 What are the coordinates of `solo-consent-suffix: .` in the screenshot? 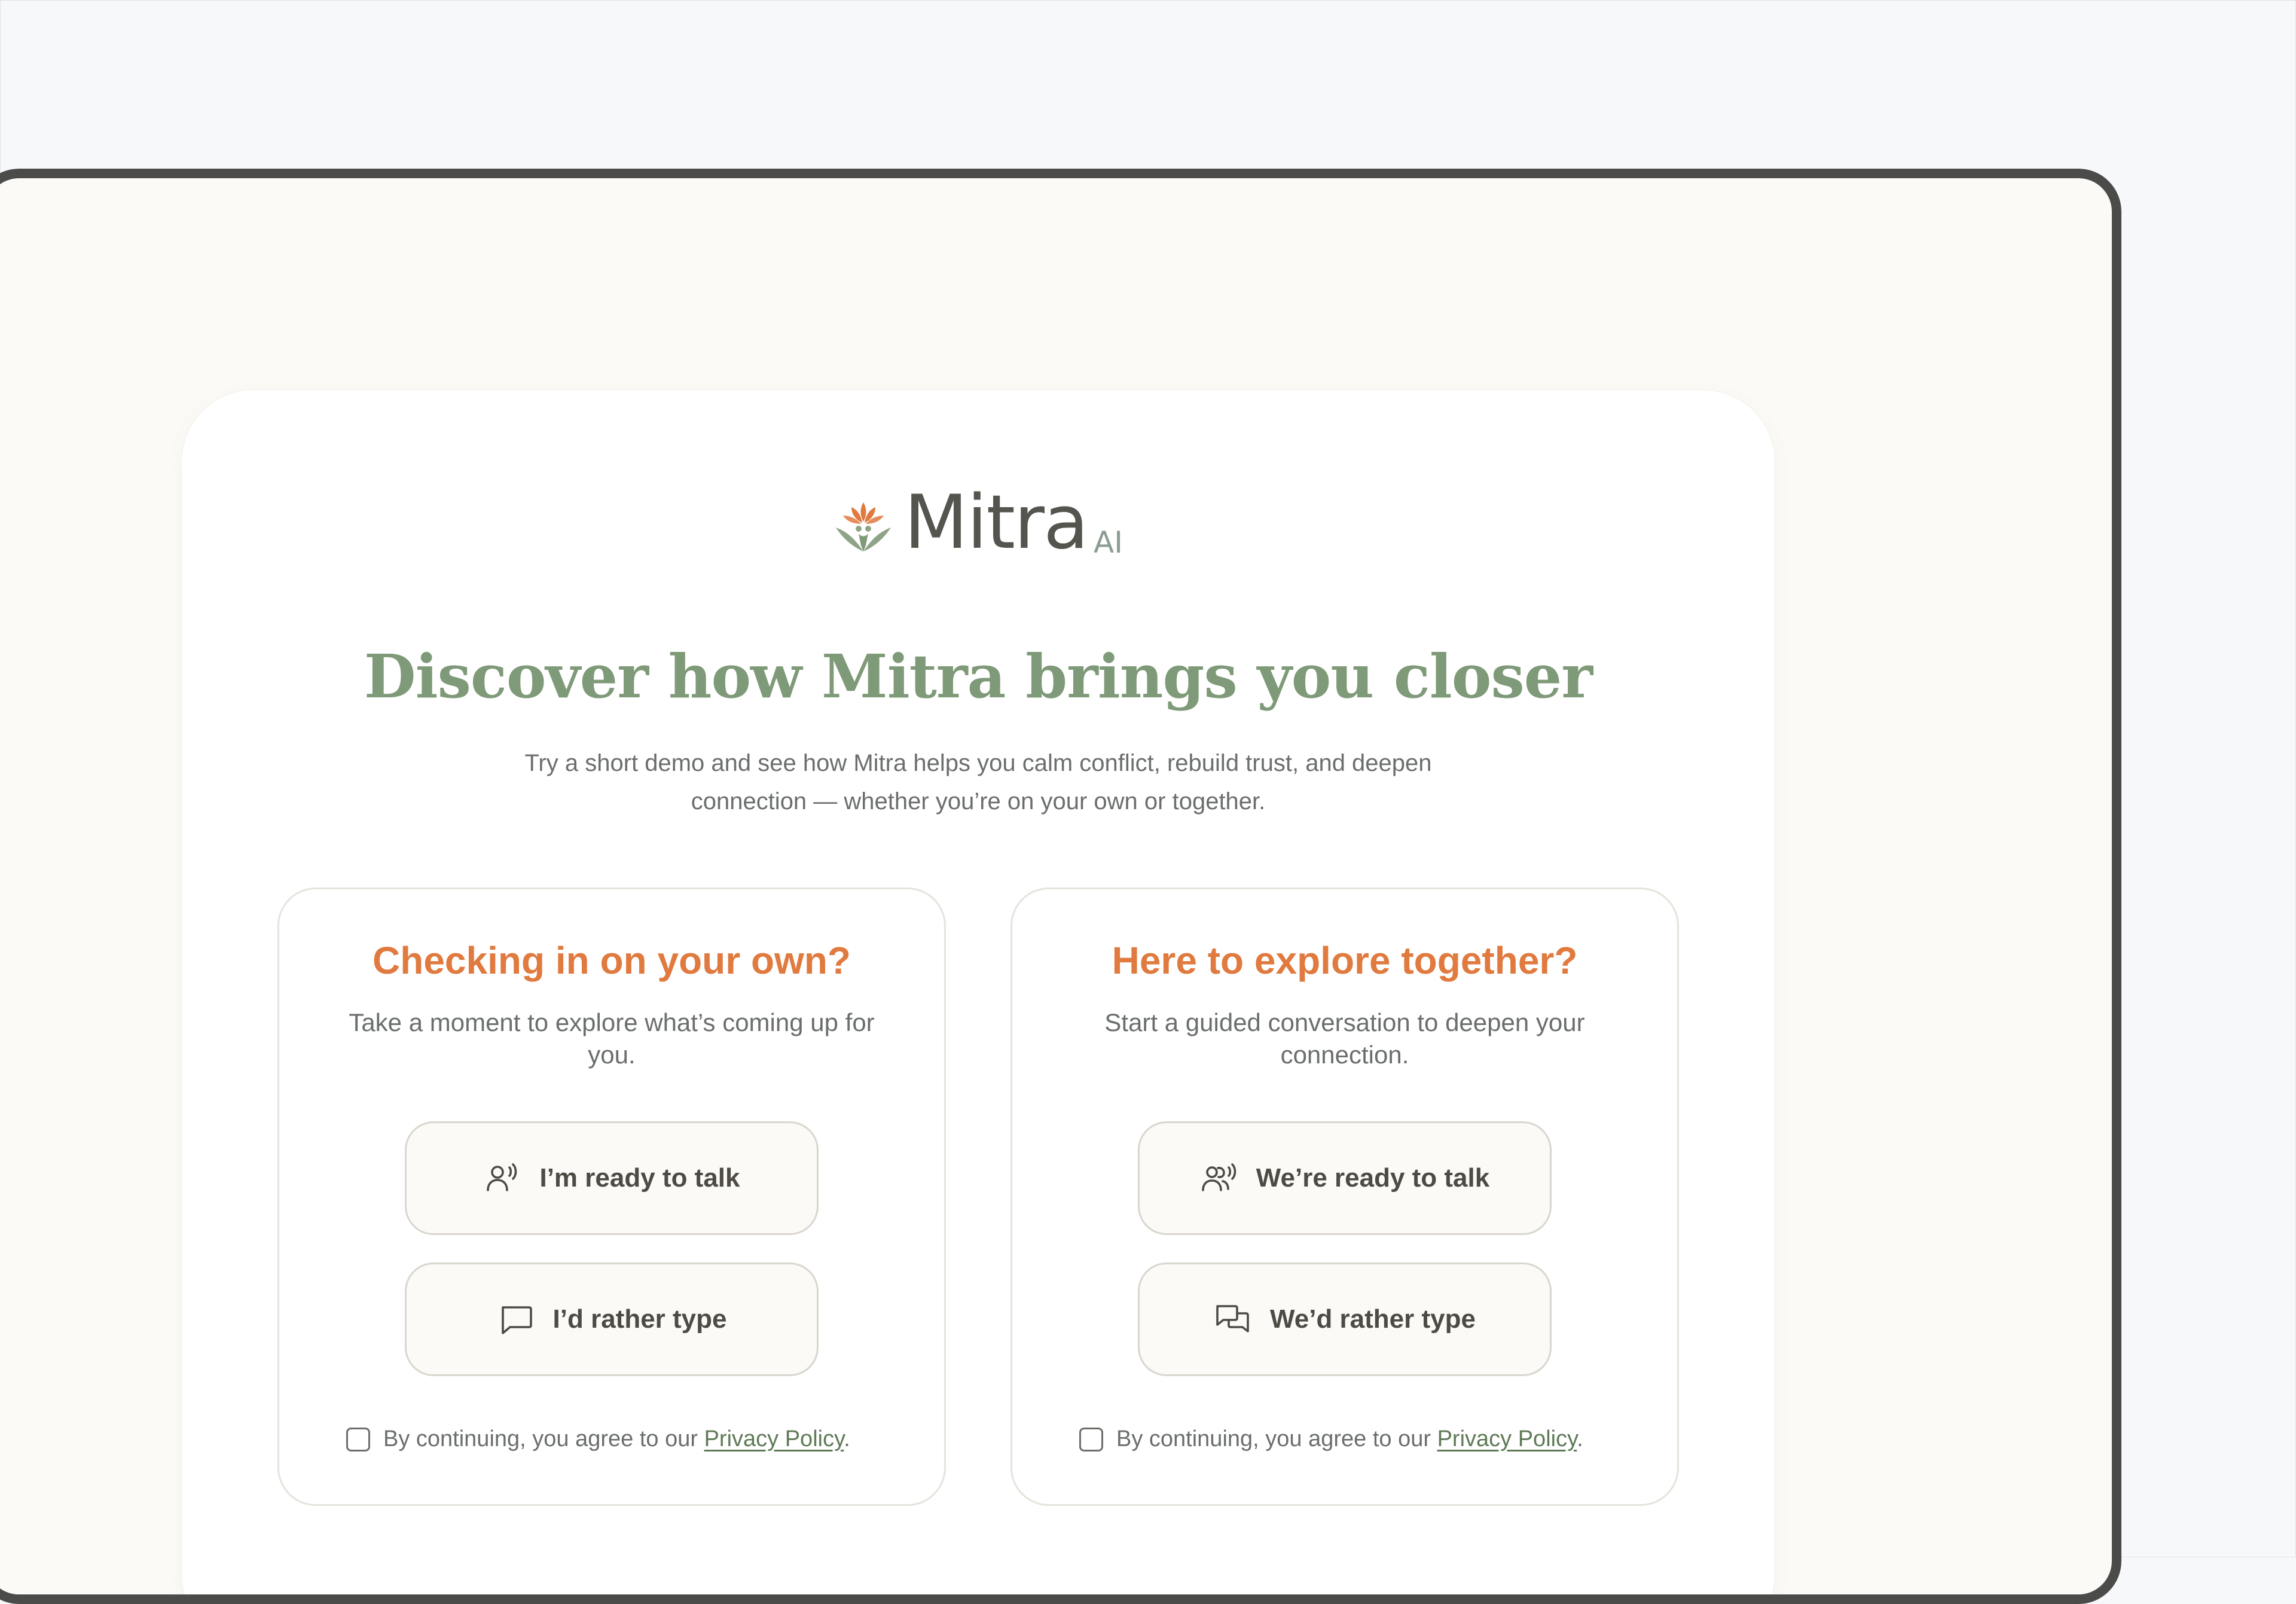 It's located at (847, 1438).